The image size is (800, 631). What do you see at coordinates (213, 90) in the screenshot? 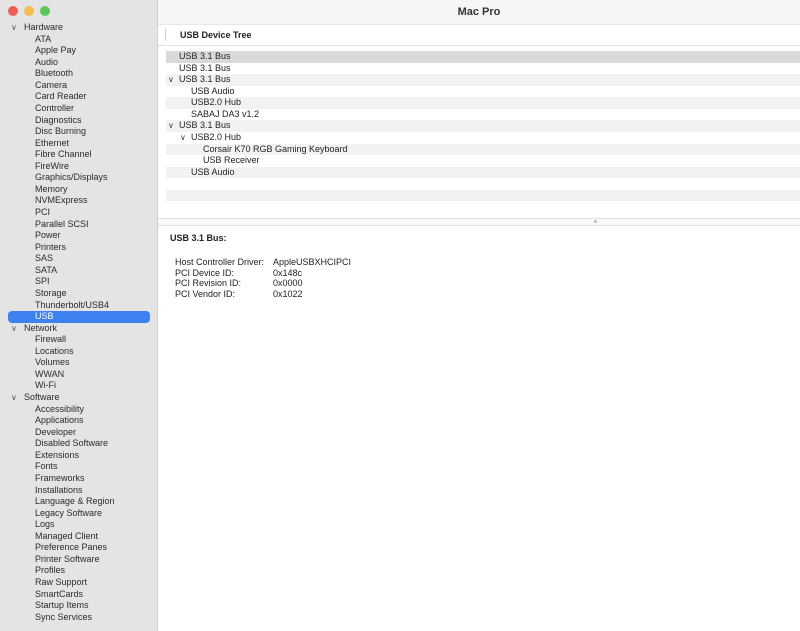
I see `tree-row-label: USB Audio` at bounding box center [213, 90].